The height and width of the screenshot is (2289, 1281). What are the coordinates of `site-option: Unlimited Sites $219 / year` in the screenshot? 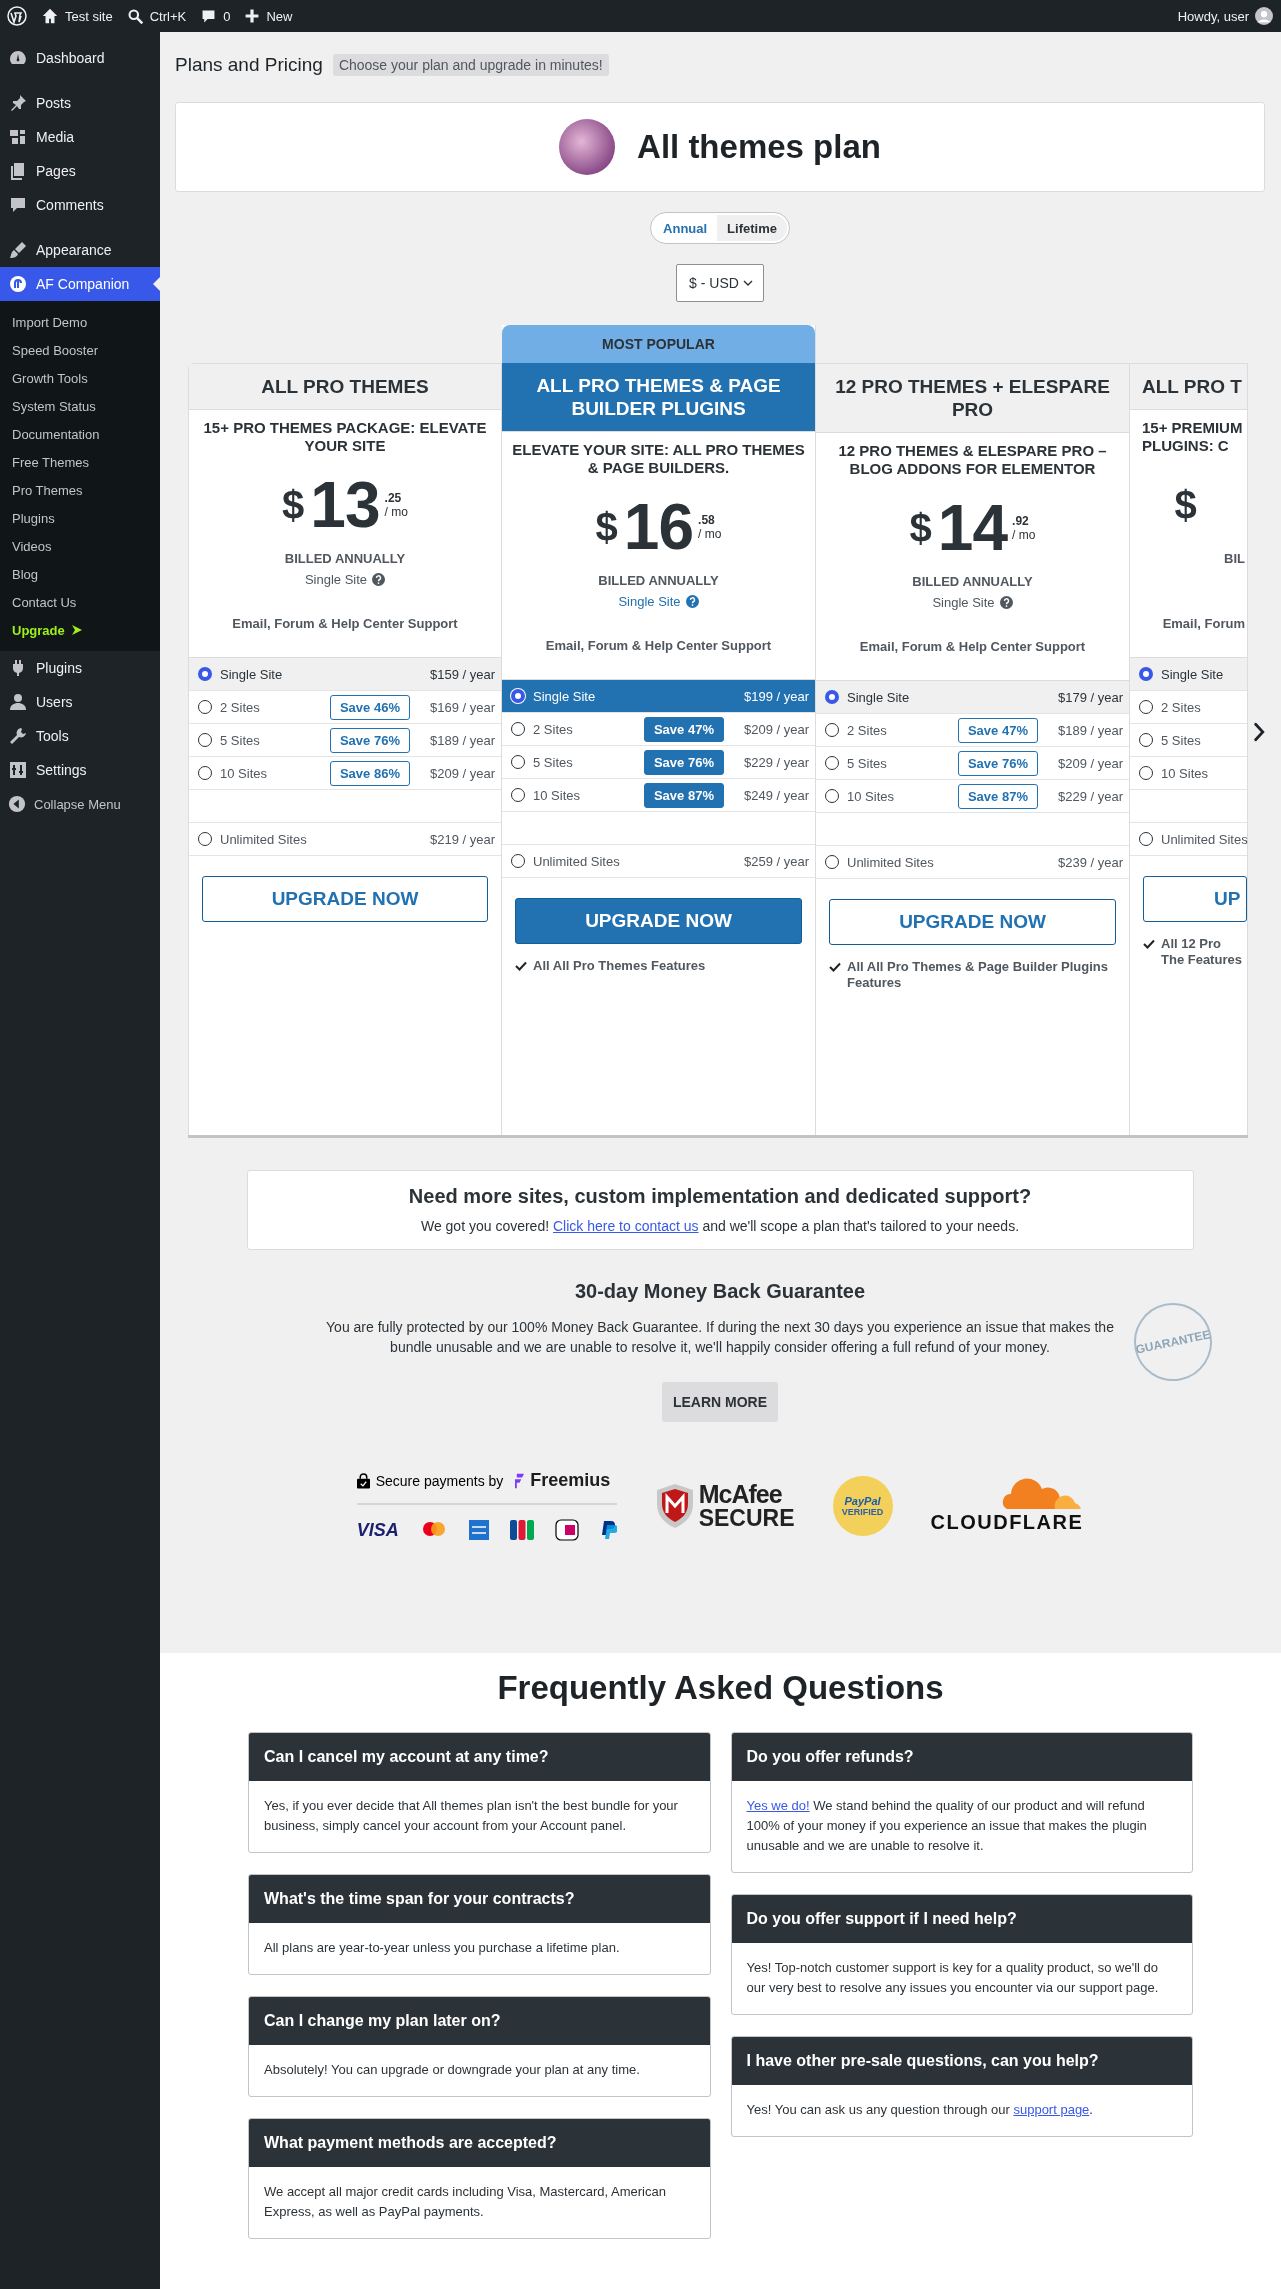 It's located at (345, 839).